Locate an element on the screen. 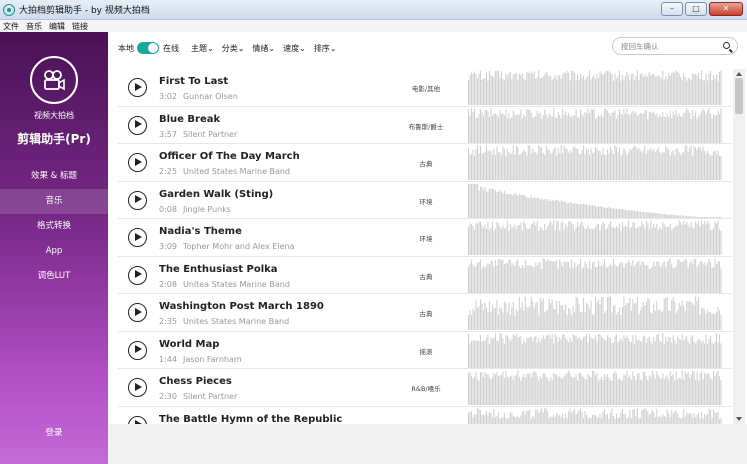 Image resolution: width=747 pixels, height=464 pixels. local-label: 本地 is located at coordinates (126, 48).